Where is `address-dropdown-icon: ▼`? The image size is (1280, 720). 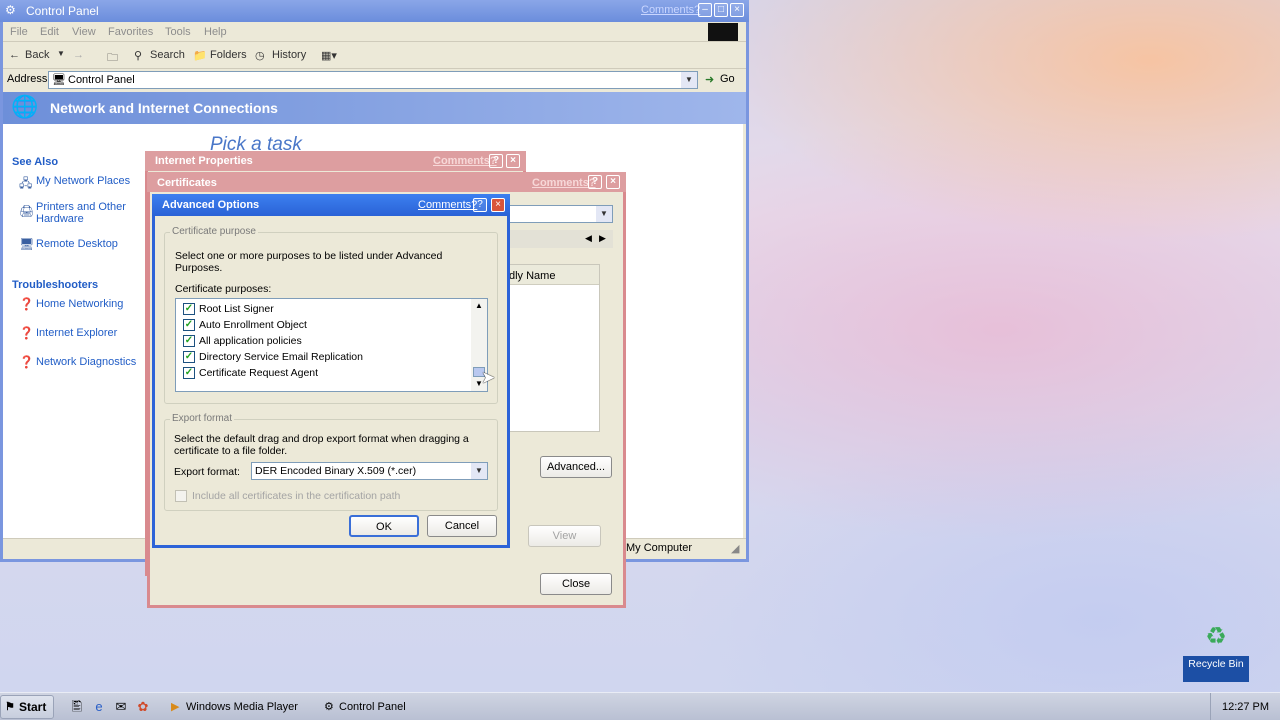
address-dropdown-icon: ▼ is located at coordinates (689, 80).